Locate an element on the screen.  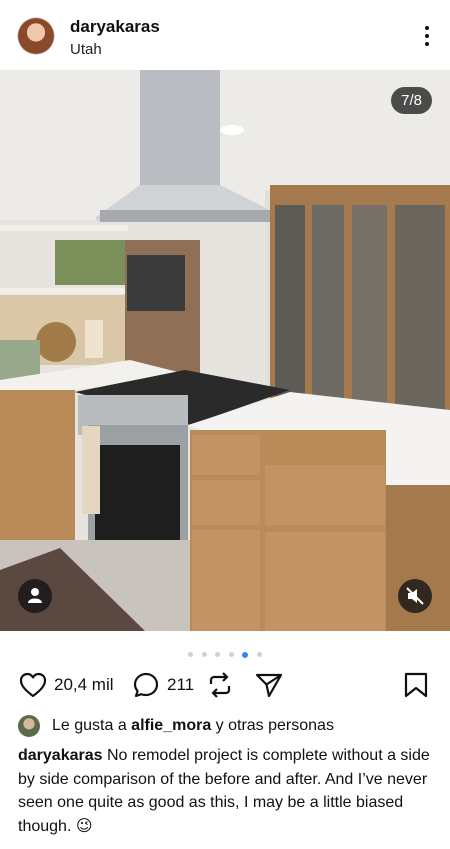
caption-username: daryakaras is located at coordinates (60, 755).